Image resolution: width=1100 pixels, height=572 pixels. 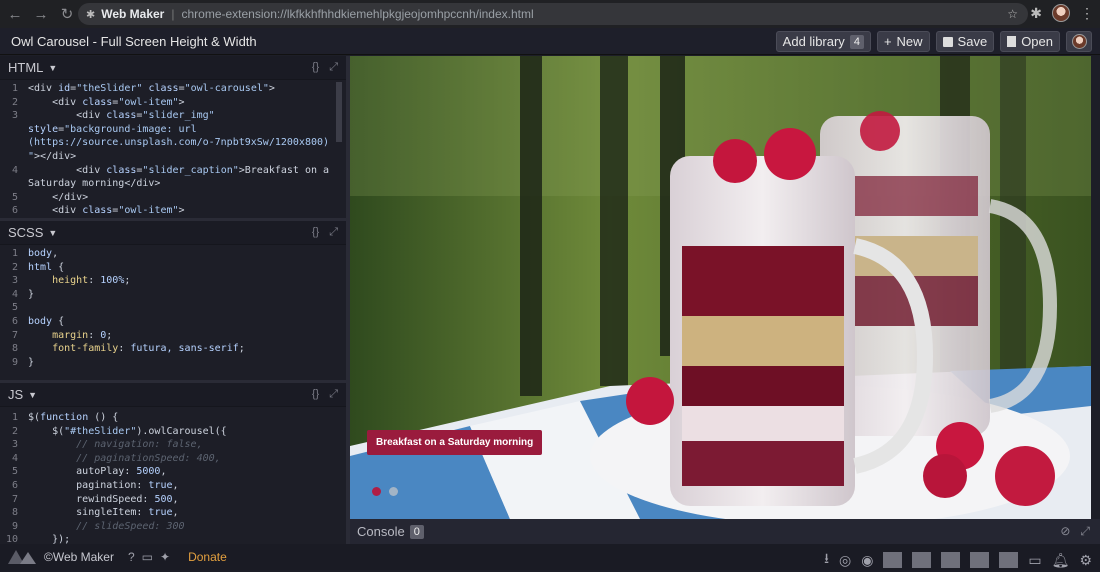 I want to click on code-line: 3 <div class="slider_img", so click(x=173, y=116).